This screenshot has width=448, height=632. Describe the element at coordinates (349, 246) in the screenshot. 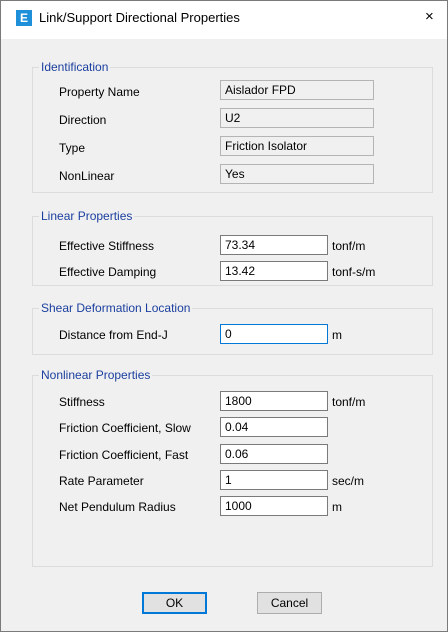

I see `effective-stiffness-unit: tonf/m` at that location.